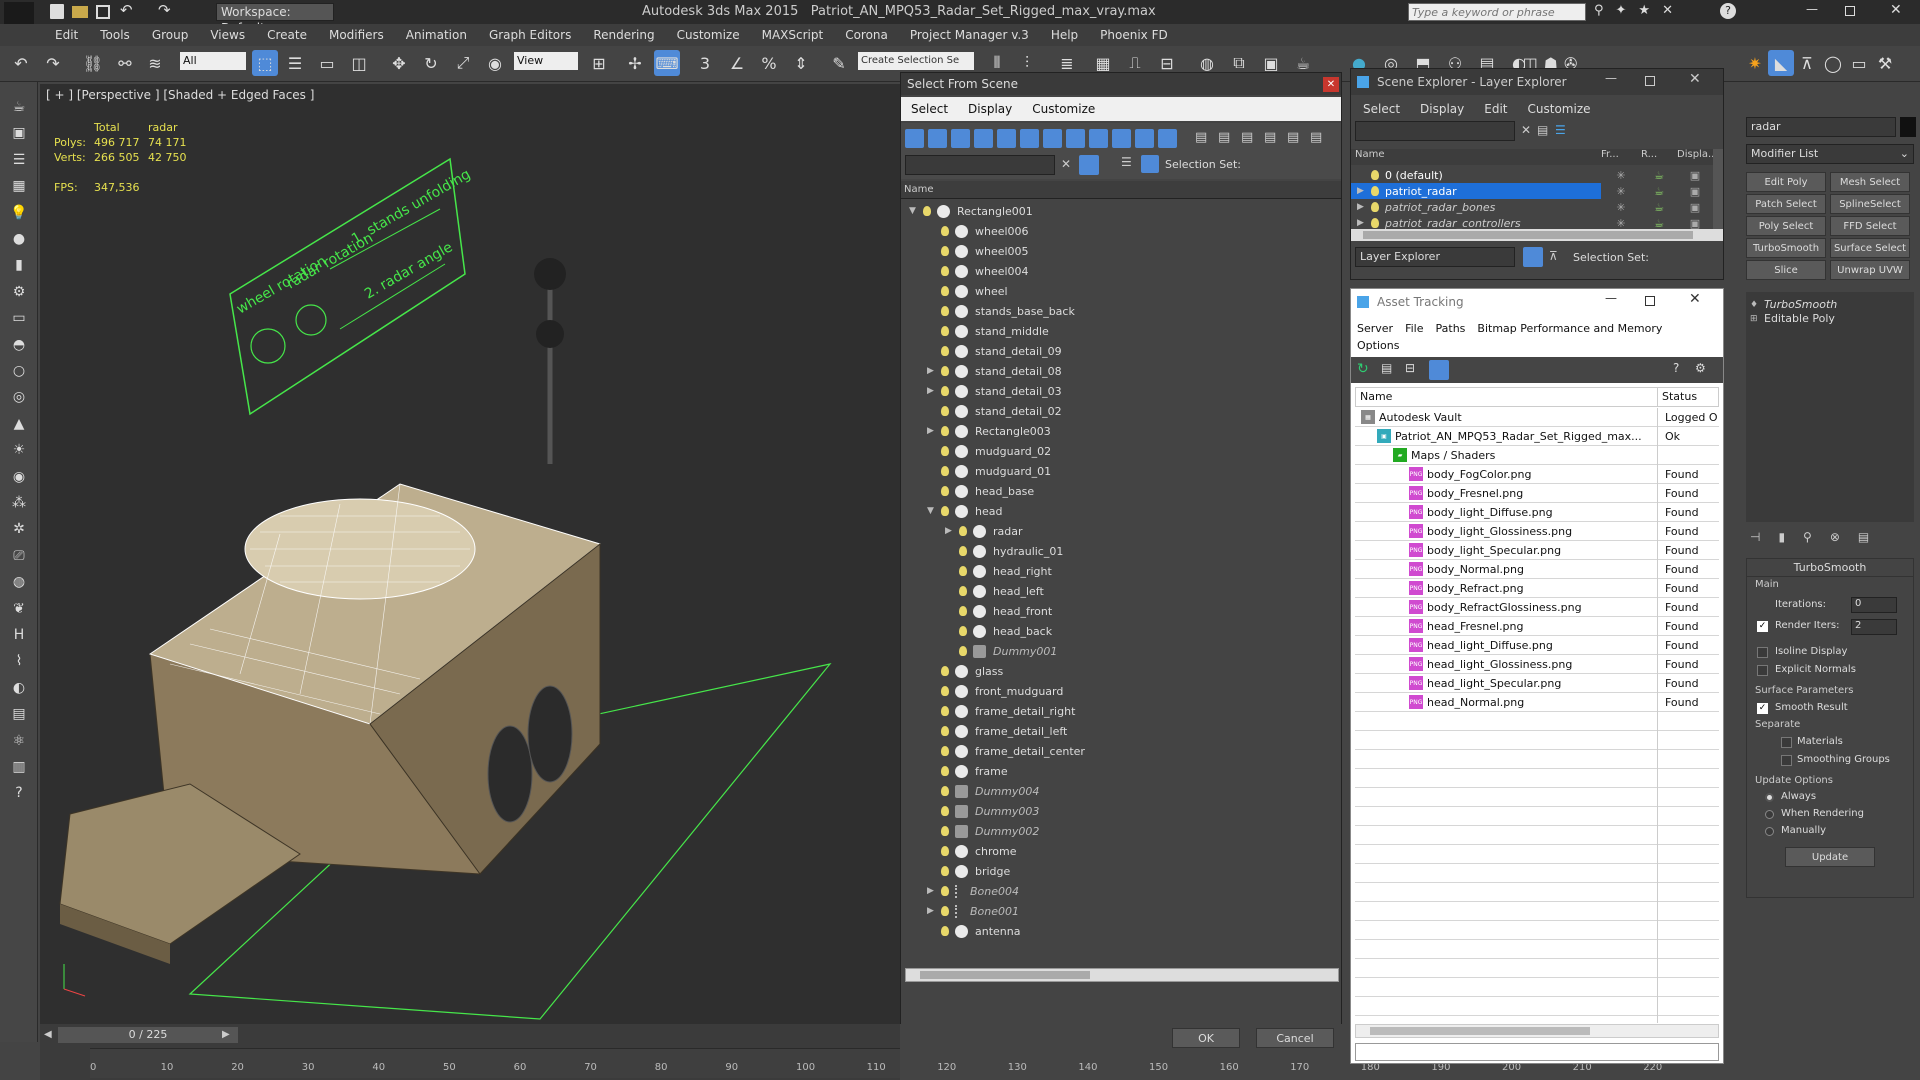 This screenshot has height=1080, width=1920. I want to click on torus-icon: ◎, so click(19, 397).